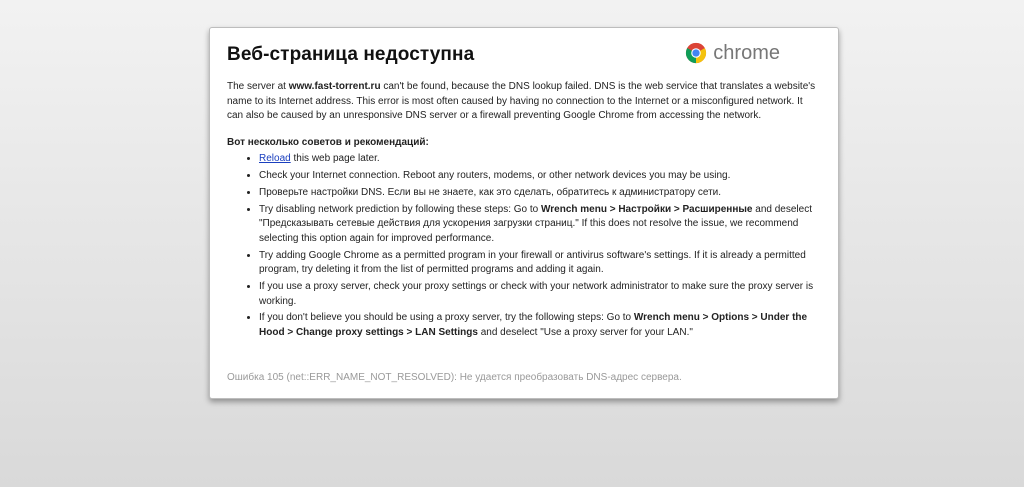 The height and width of the screenshot is (487, 1024). What do you see at coordinates (746, 52) in the screenshot?
I see `brand-text: chrome` at bounding box center [746, 52].